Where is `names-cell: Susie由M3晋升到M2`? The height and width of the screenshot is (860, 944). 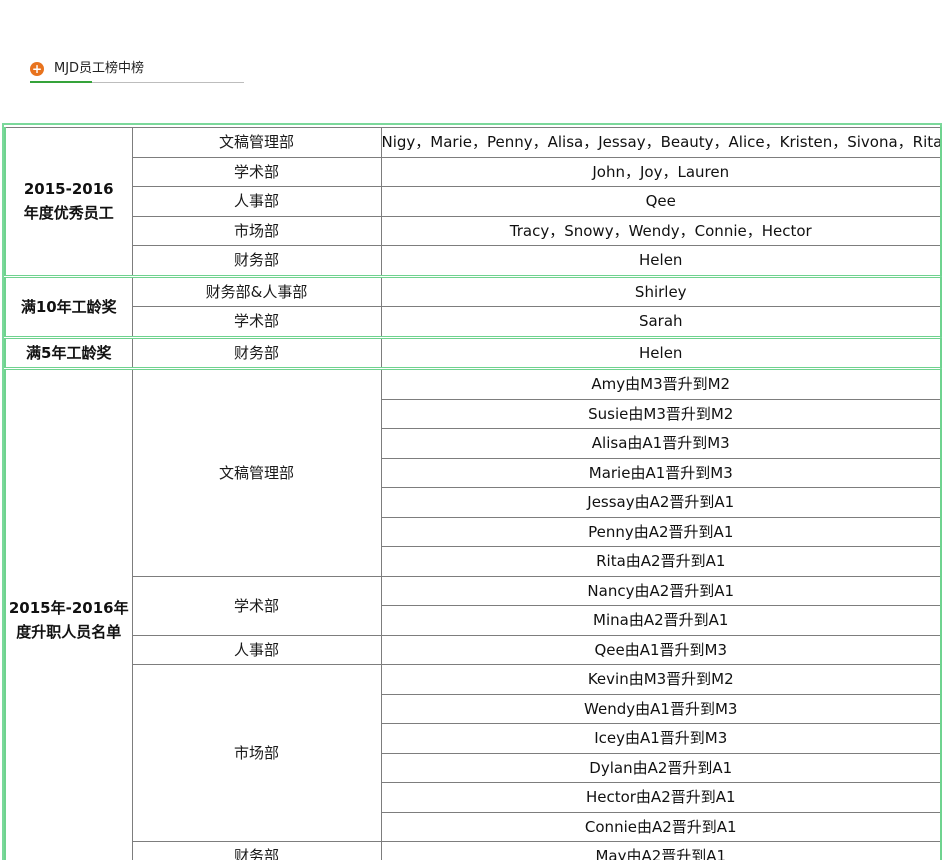 names-cell: Susie由M3晋升到M2 is located at coordinates (661, 413).